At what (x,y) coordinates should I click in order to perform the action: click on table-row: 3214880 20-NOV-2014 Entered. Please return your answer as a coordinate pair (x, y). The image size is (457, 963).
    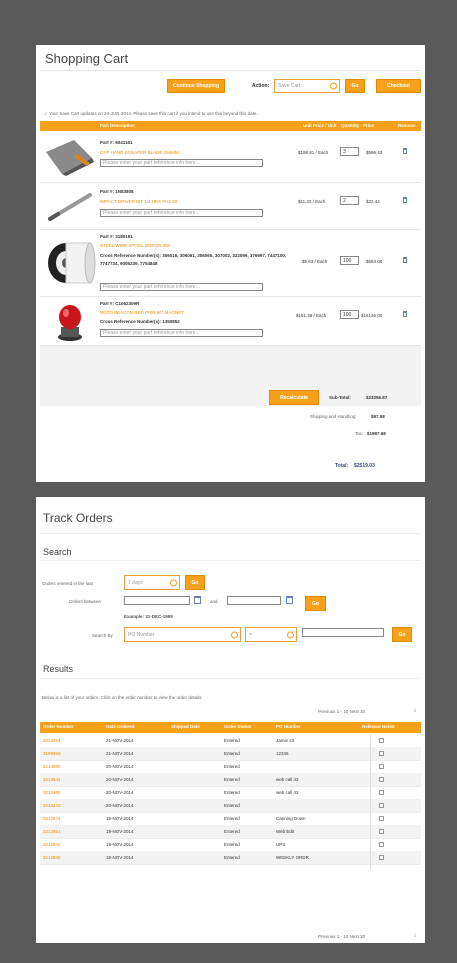
    Looking at the image, I should click on (230, 767).